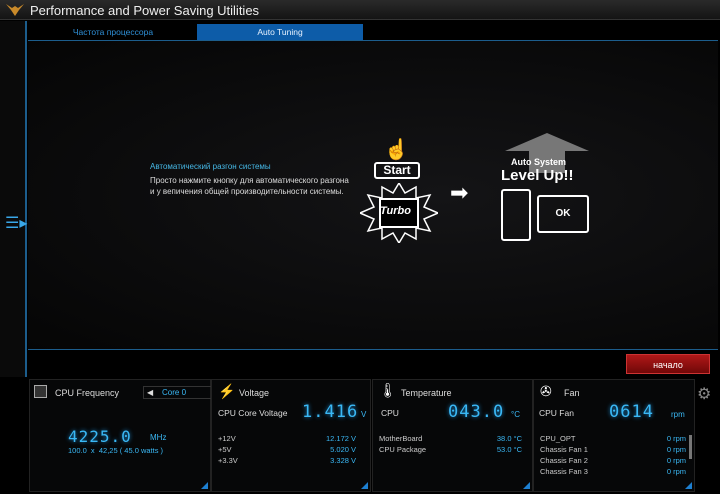 The image size is (720, 494). Describe the element at coordinates (426, 393) in the screenshot. I see `panel-title: Temperature` at that location.